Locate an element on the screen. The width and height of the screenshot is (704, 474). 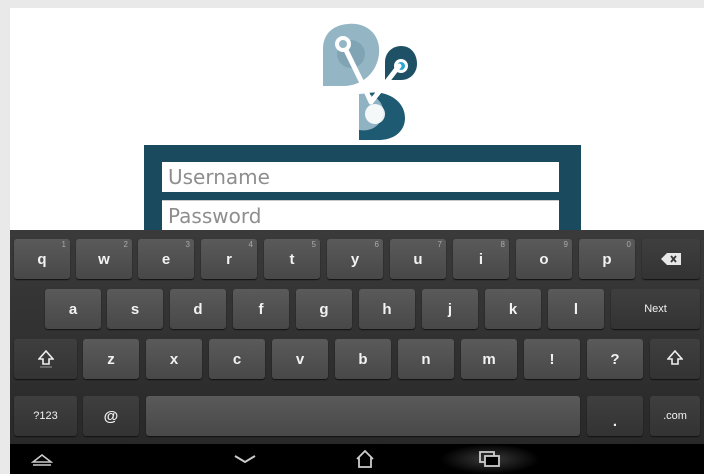
key-j: j is located at coordinates (450, 309).